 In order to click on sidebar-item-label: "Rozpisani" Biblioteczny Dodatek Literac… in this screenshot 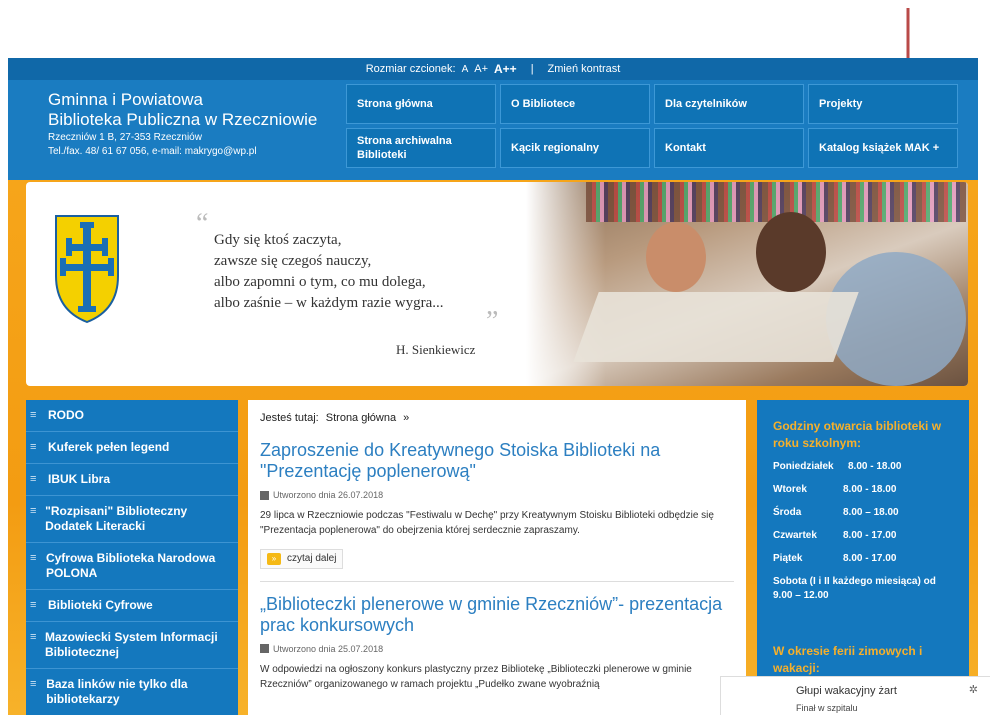, I will do `click(116, 518)`.